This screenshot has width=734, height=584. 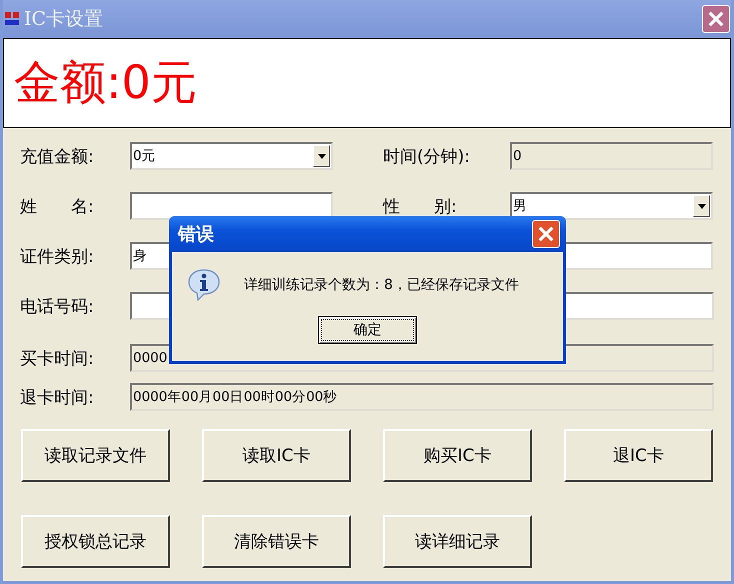 What do you see at coordinates (150, 358) in the screenshot?
I see `field-value: 0000` at bounding box center [150, 358].